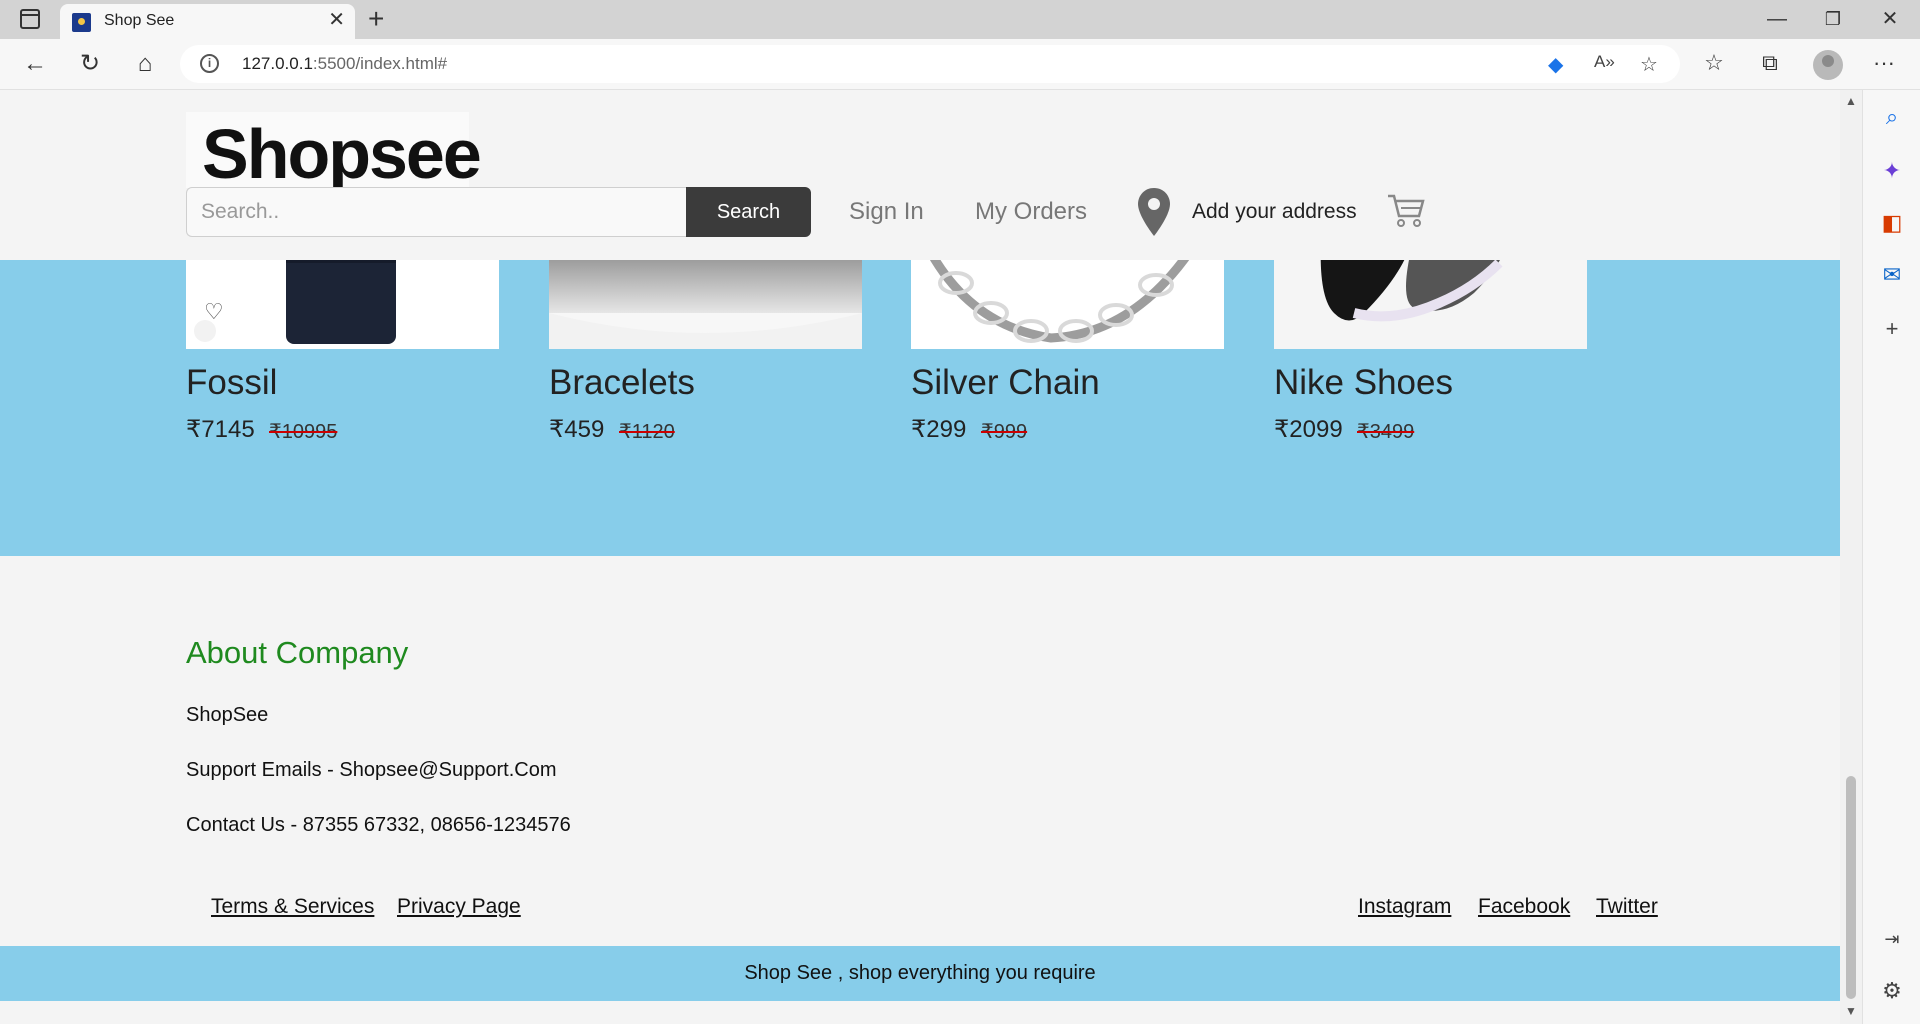 The height and width of the screenshot is (1024, 1920). Describe the element at coordinates (1649, 64) in the screenshot. I see `add-favorite-icon: ☆` at that location.